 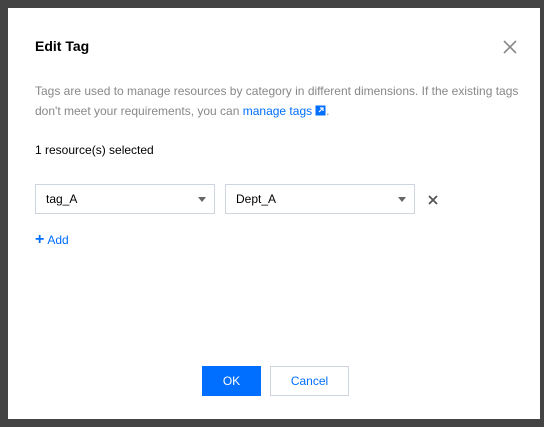 I want to click on cancel-button: Cancel, so click(x=309, y=381).